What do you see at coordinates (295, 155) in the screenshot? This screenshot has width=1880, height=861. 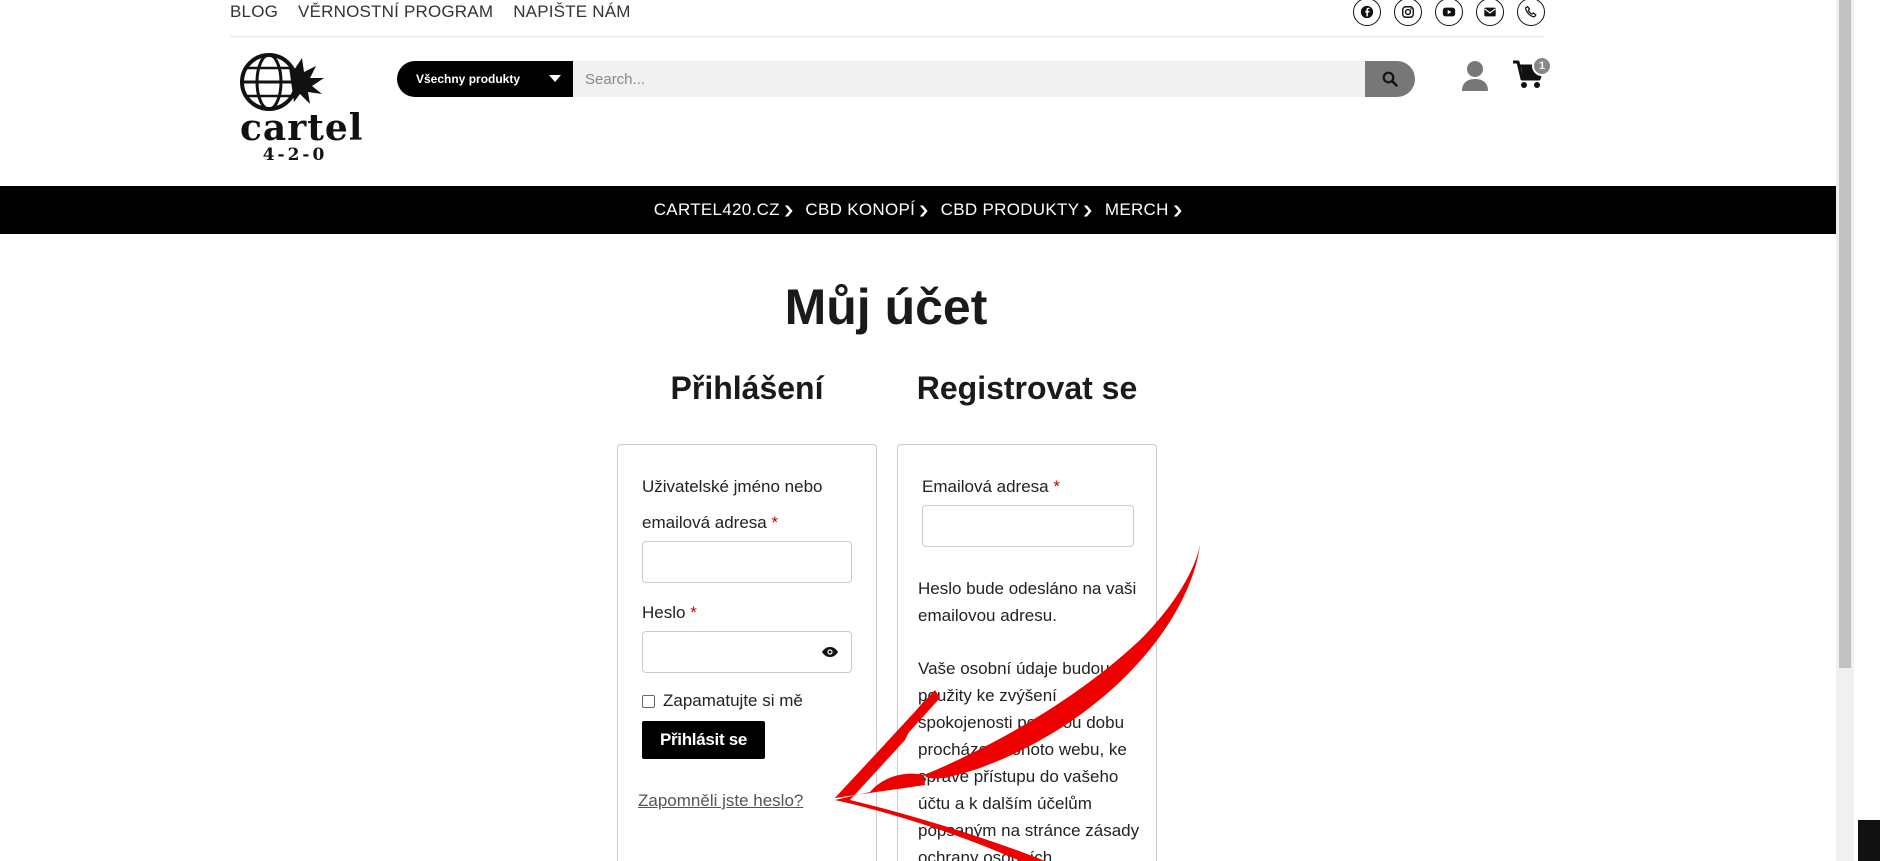 I see `logo-number: 4-2-0` at bounding box center [295, 155].